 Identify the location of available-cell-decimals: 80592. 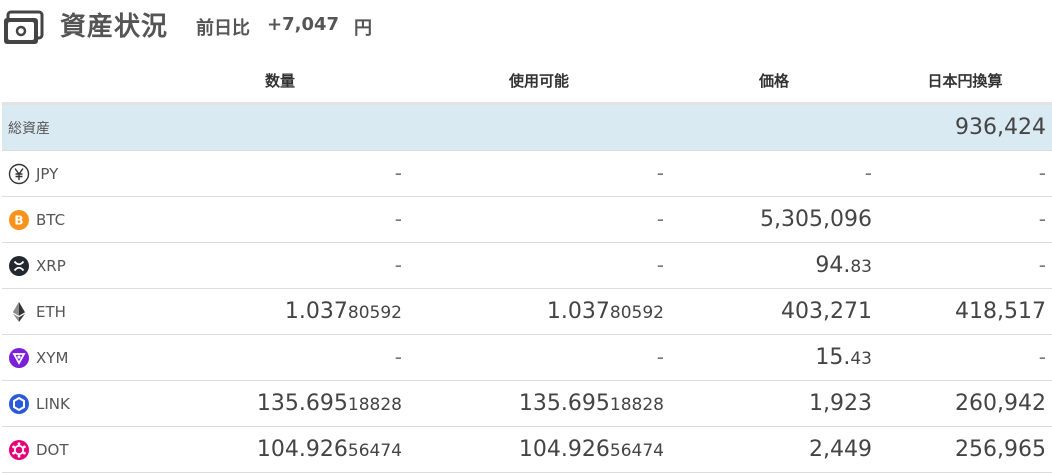
(636, 313).